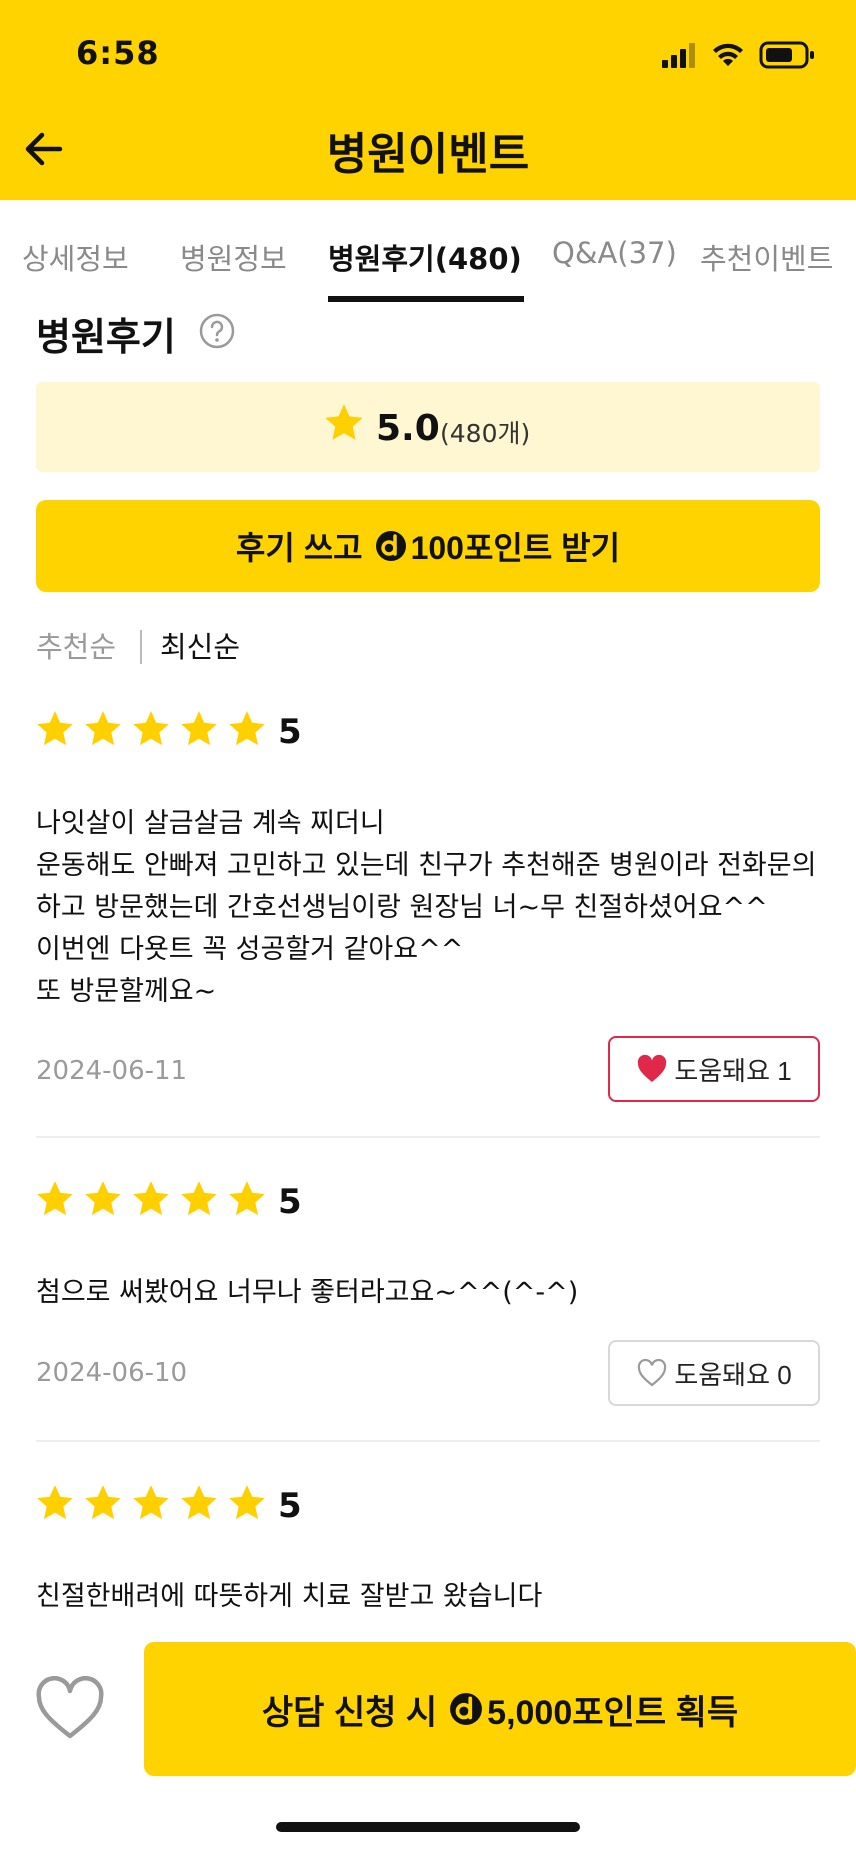  I want to click on status-icons, so click(738, 55).